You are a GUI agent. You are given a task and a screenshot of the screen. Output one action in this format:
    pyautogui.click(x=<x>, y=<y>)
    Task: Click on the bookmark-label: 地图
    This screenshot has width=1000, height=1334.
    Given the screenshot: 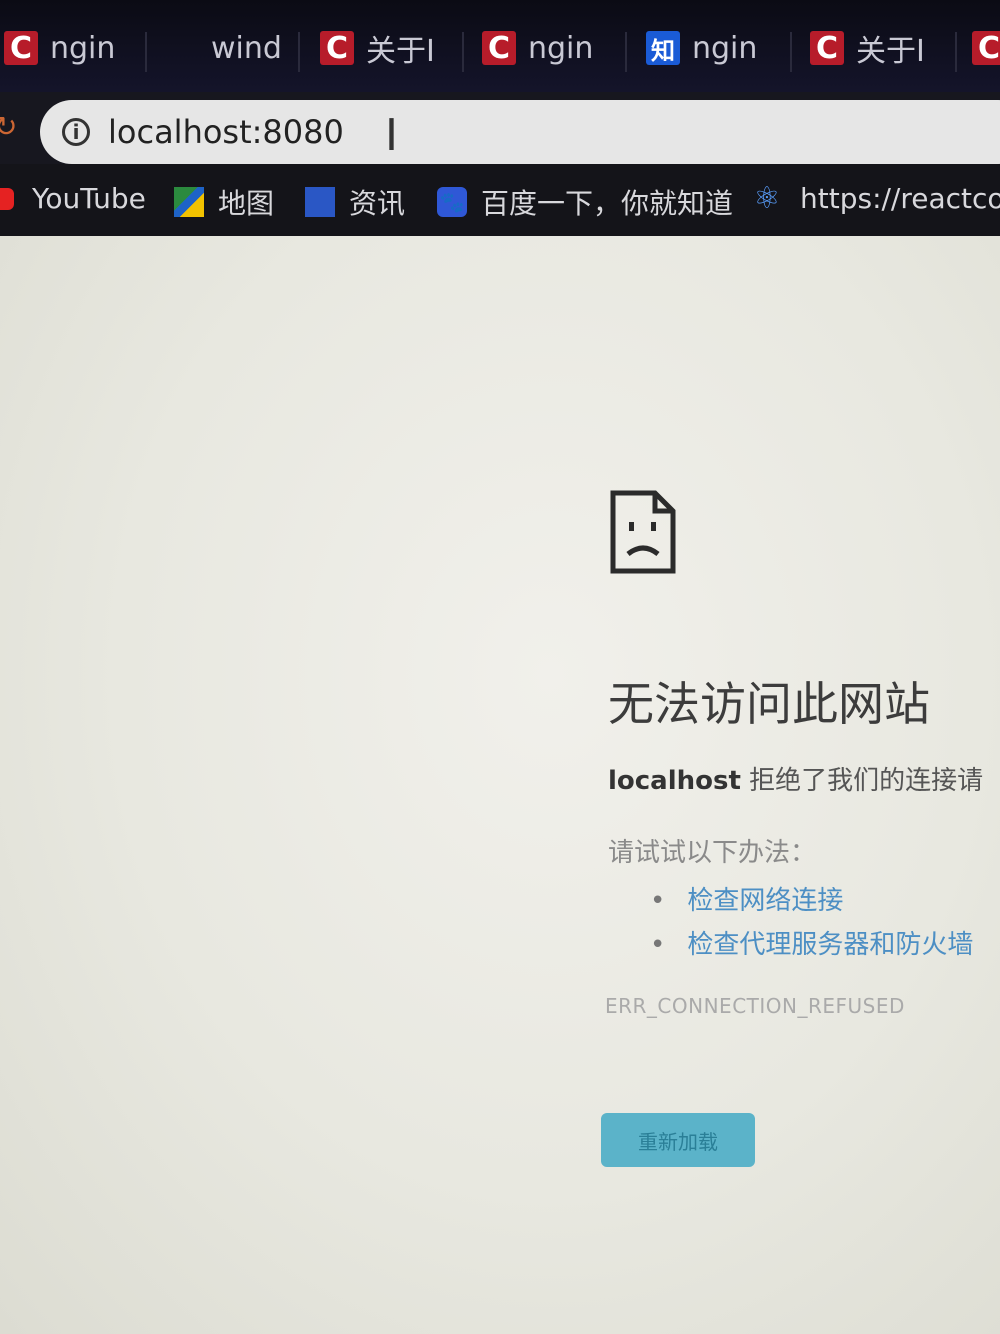 What is the action you would take?
    pyautogui.click(x=246, y=203)
    